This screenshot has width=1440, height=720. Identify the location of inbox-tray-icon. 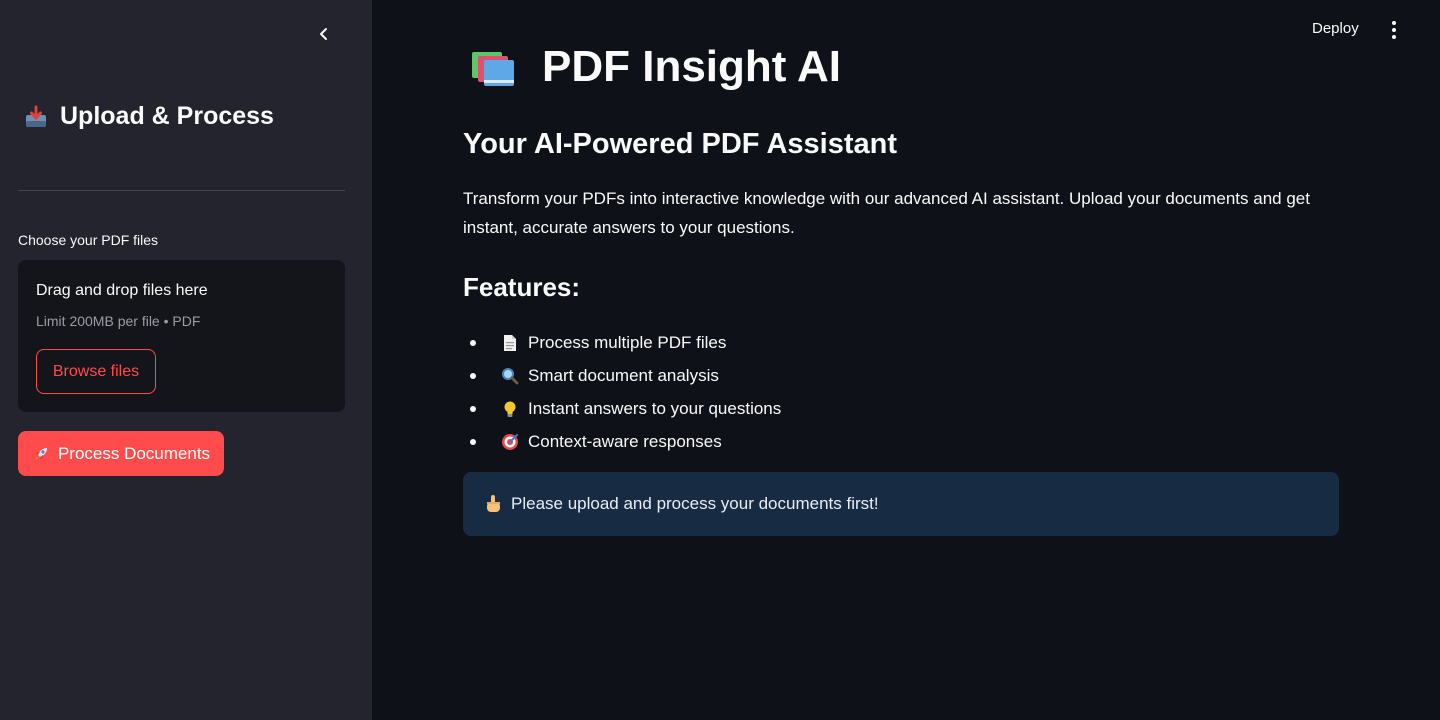
(36, 116).